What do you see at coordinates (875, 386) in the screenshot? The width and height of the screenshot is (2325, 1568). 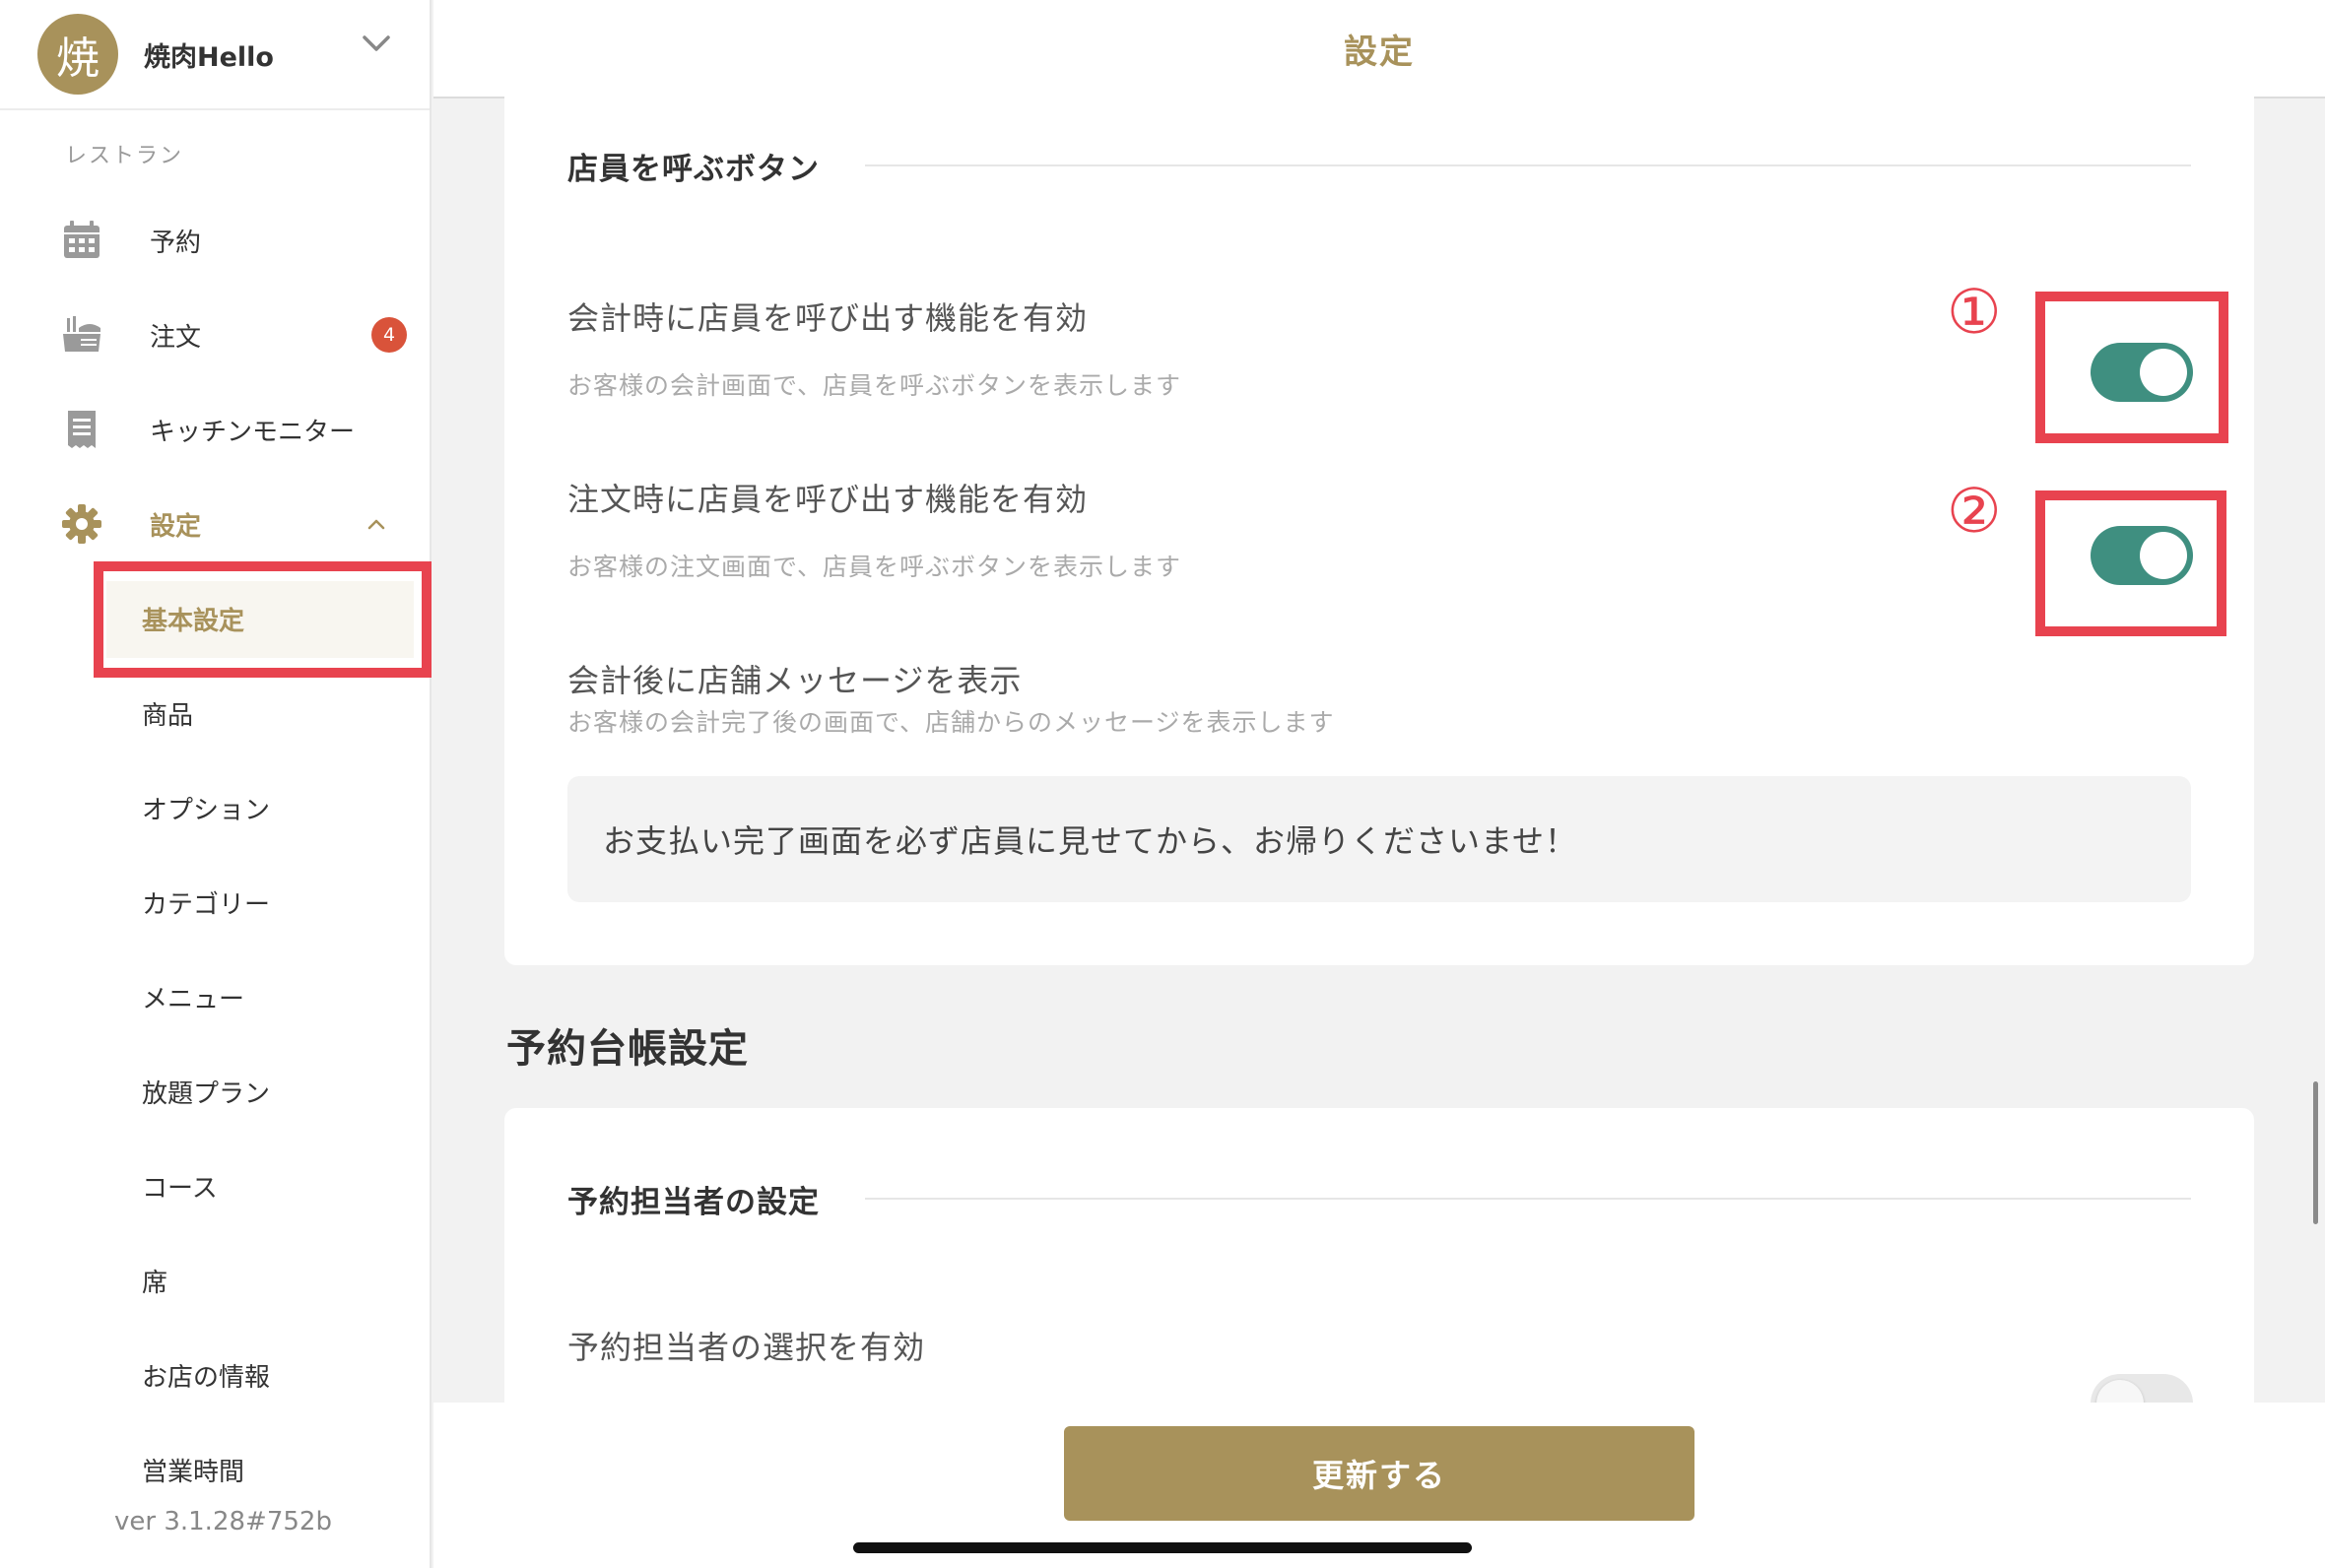 I see `setting-description: お客様の会計画面で、店員を呼ぶボタンを表示します` at bounding box center [875, 386].